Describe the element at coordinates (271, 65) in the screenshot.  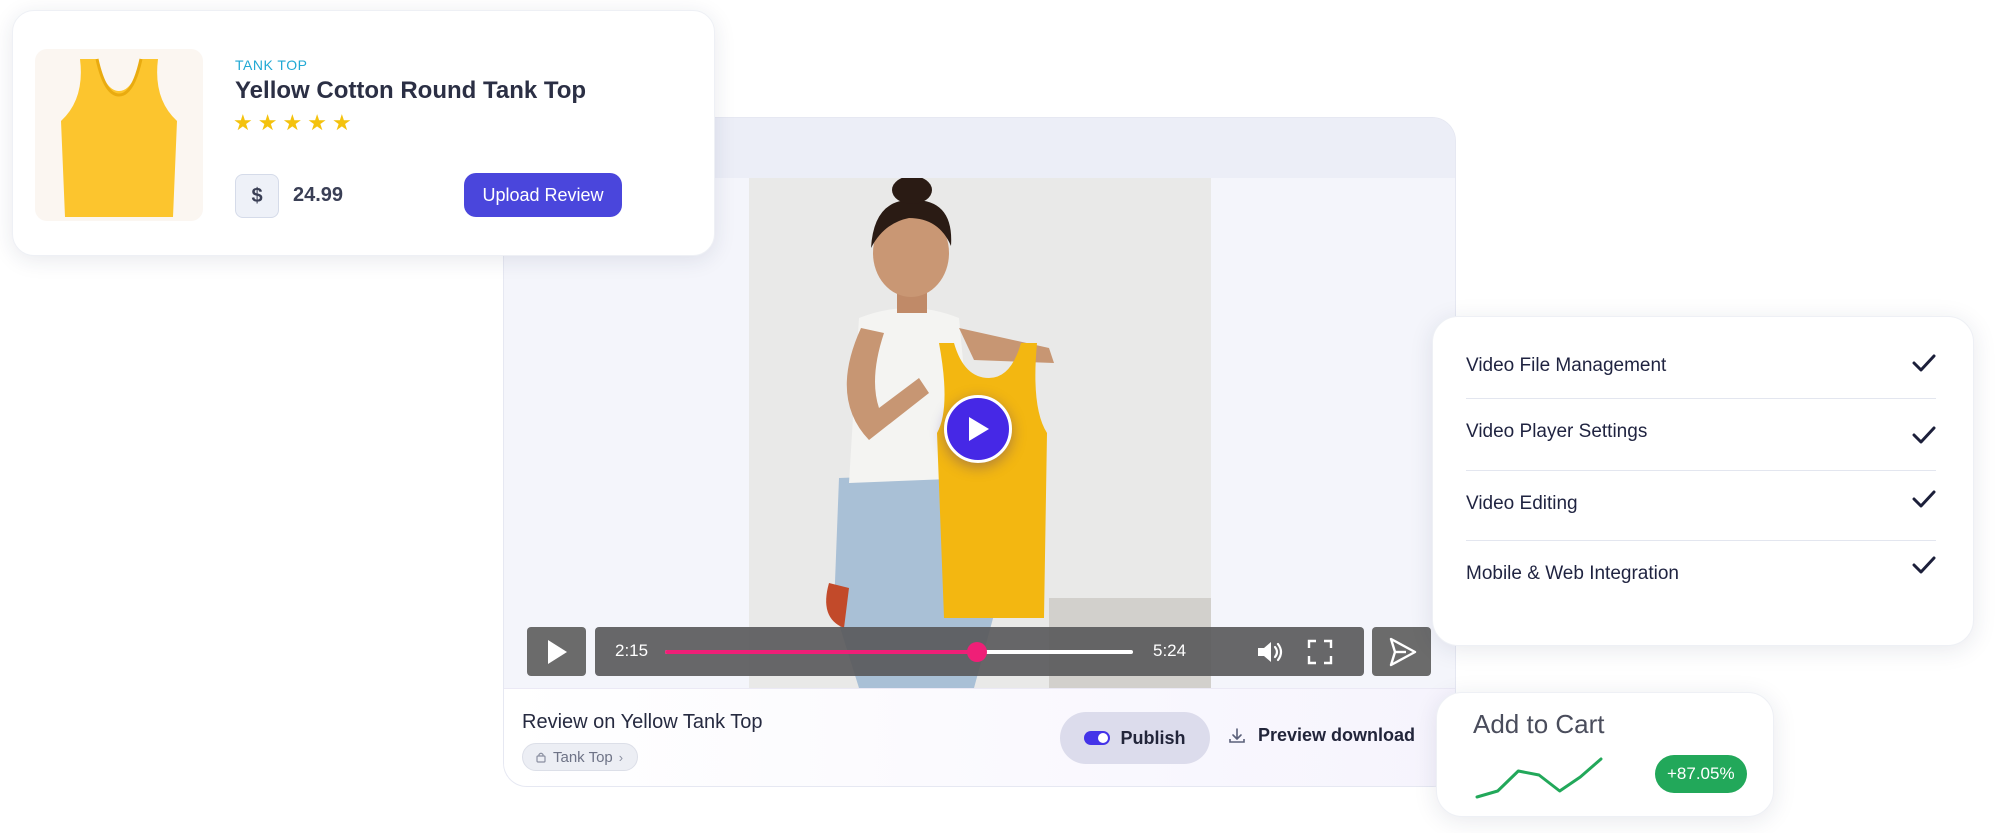
I see `product-category: TANK TOP` at that location.